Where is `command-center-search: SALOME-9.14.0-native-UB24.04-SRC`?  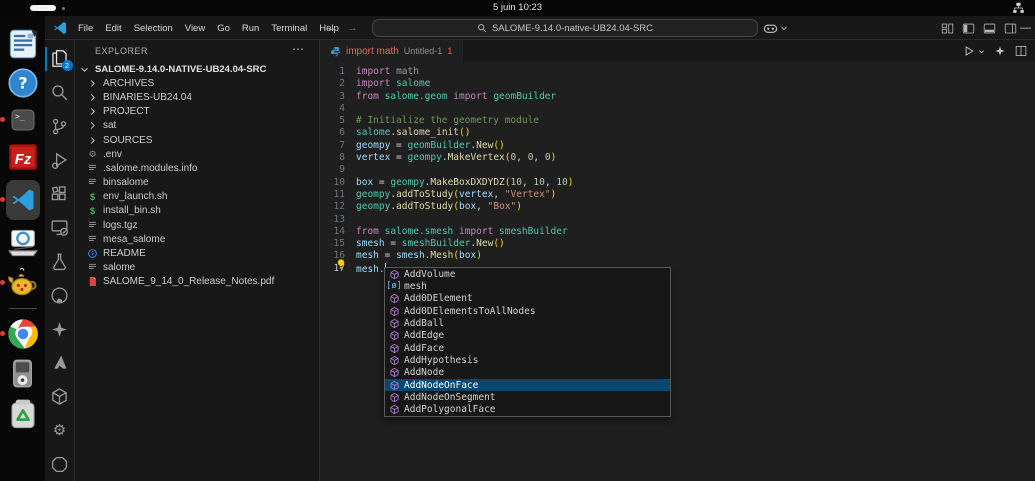
command-center-search: SALOME-9.14.0-native-UB24.04-SRC is located at coordinates (565, 28).